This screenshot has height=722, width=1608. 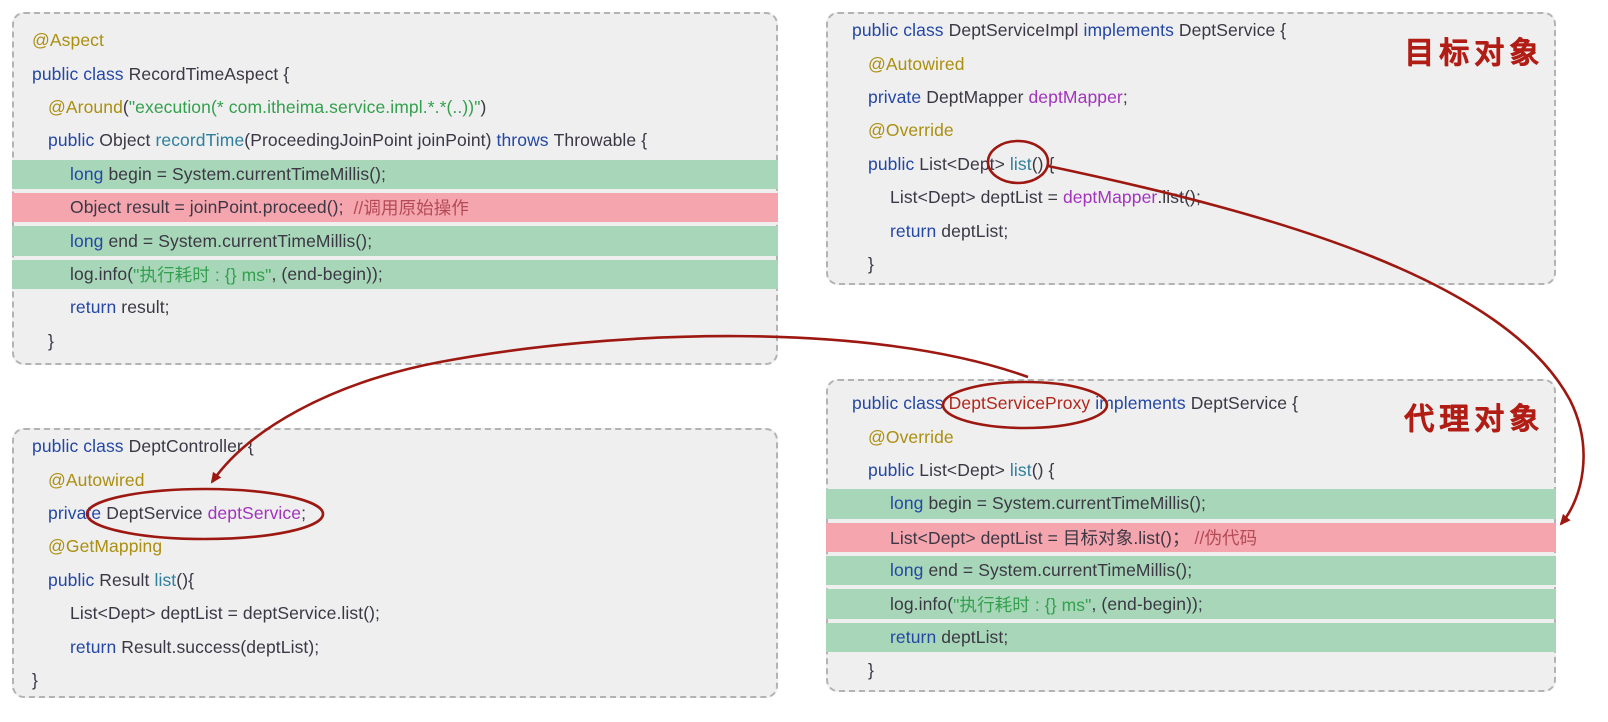 I want to click on code-line: @GetMapping, so click(x=395, y=546).